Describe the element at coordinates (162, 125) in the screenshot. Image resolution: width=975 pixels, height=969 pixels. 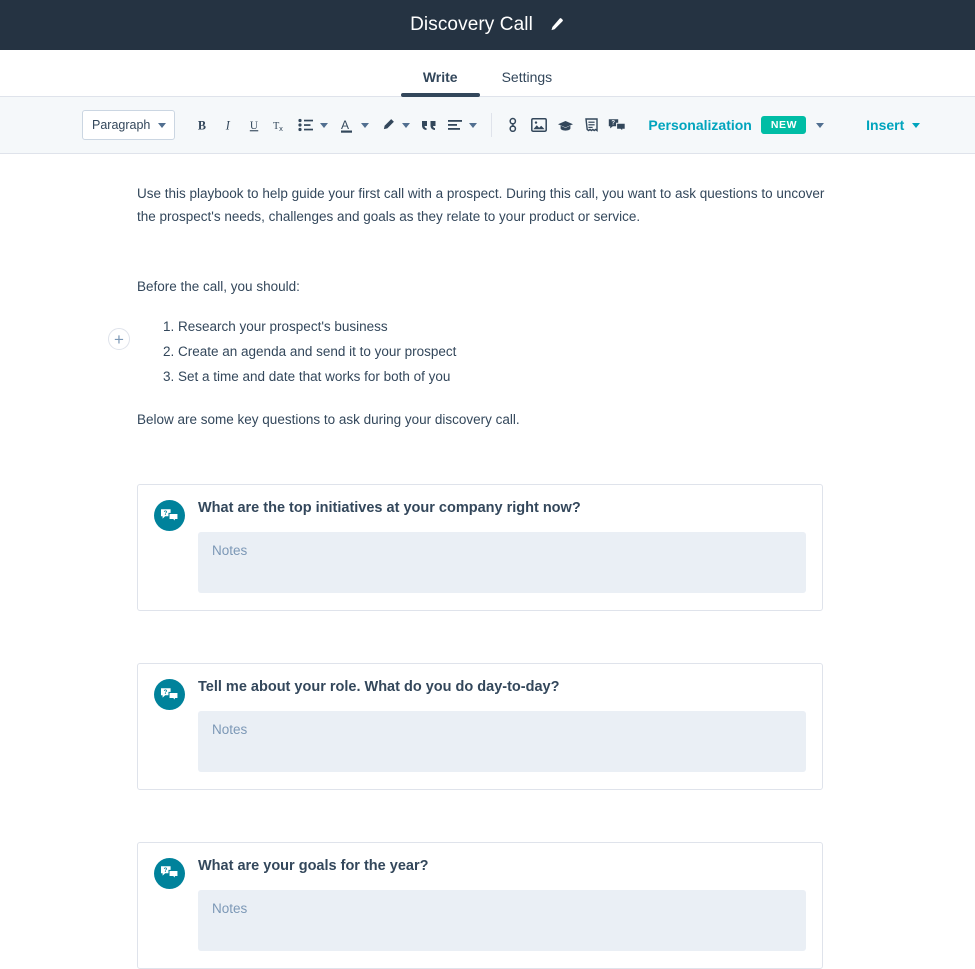
I see `chevron-down-icon` at that location.